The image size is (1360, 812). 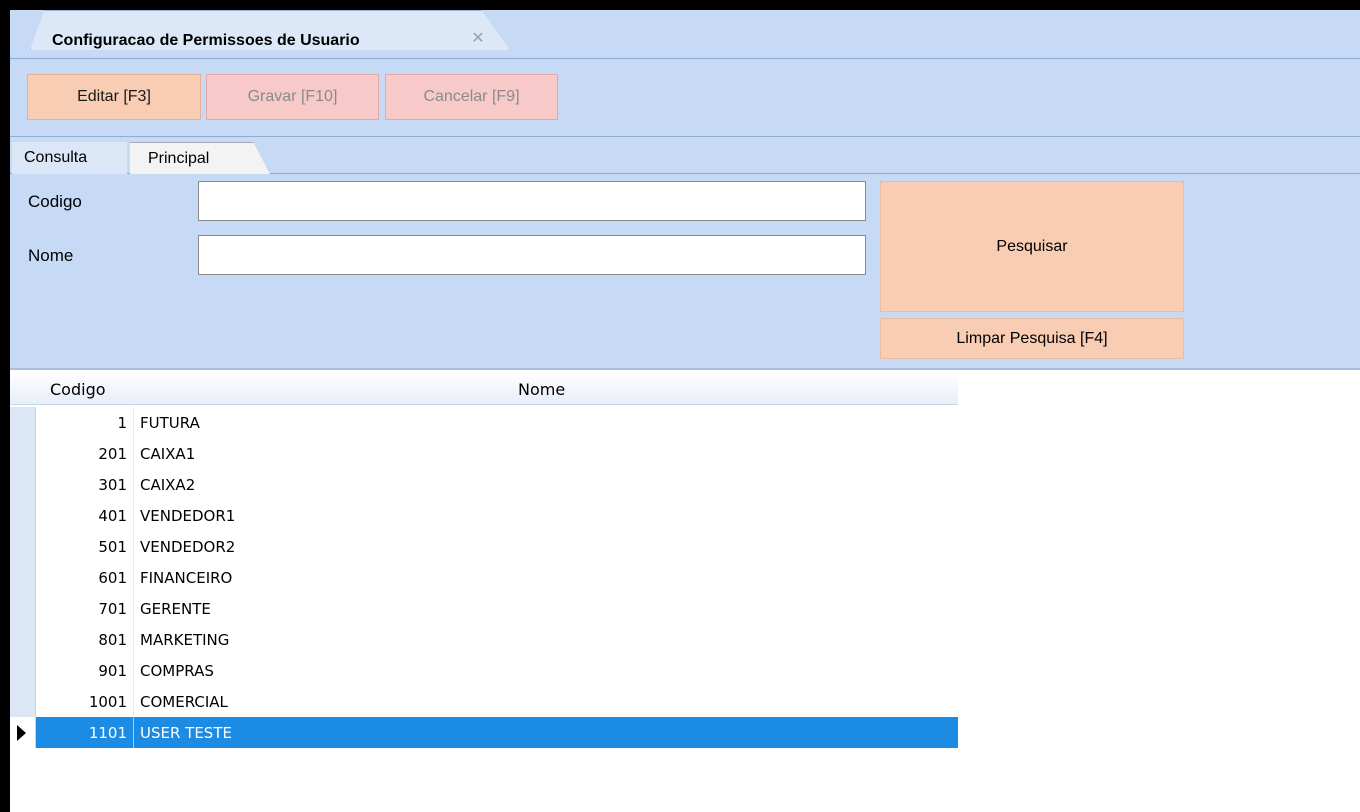 I want to click on row-codigo: 201, so click(x=112, y=453).